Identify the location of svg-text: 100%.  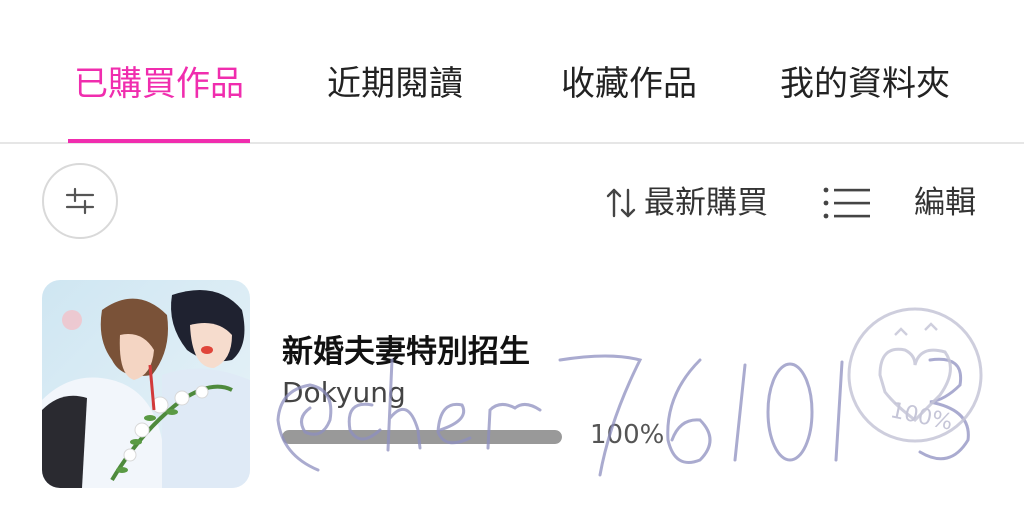
(921, 417).